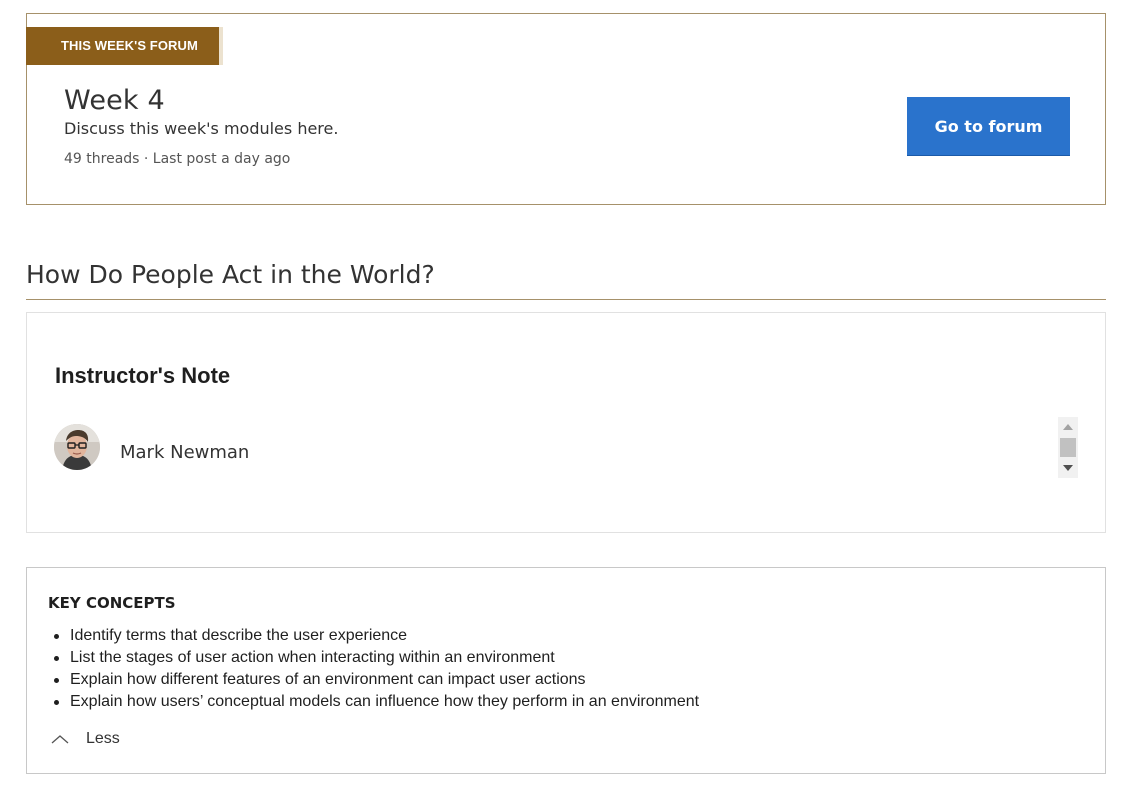 This screenshot has width=1146, height=799. I want to click on instructor-avatar-image, so click(77, 447).